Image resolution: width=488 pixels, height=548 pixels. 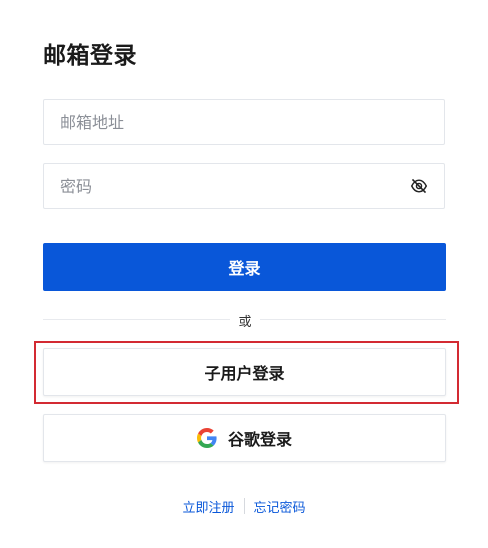 I want to click on forgot-password-link: 忘记密码, so click(x=280, y=505).